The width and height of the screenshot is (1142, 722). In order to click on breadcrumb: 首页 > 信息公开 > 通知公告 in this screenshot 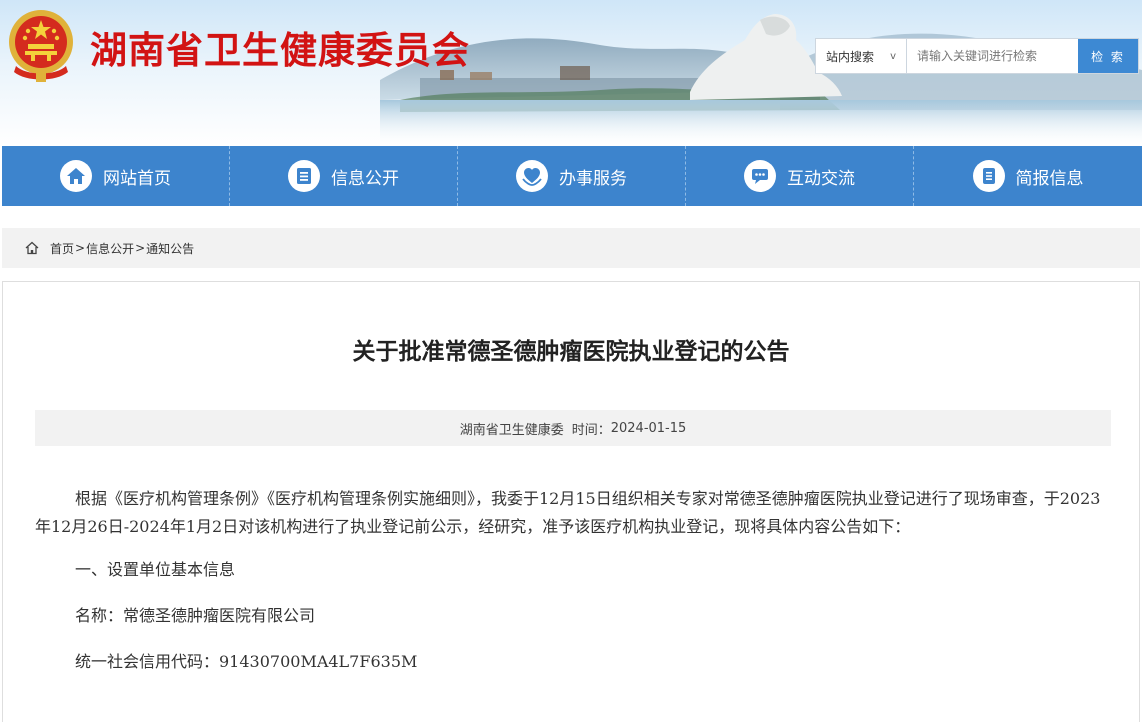, I will do `click(571, 248)`.